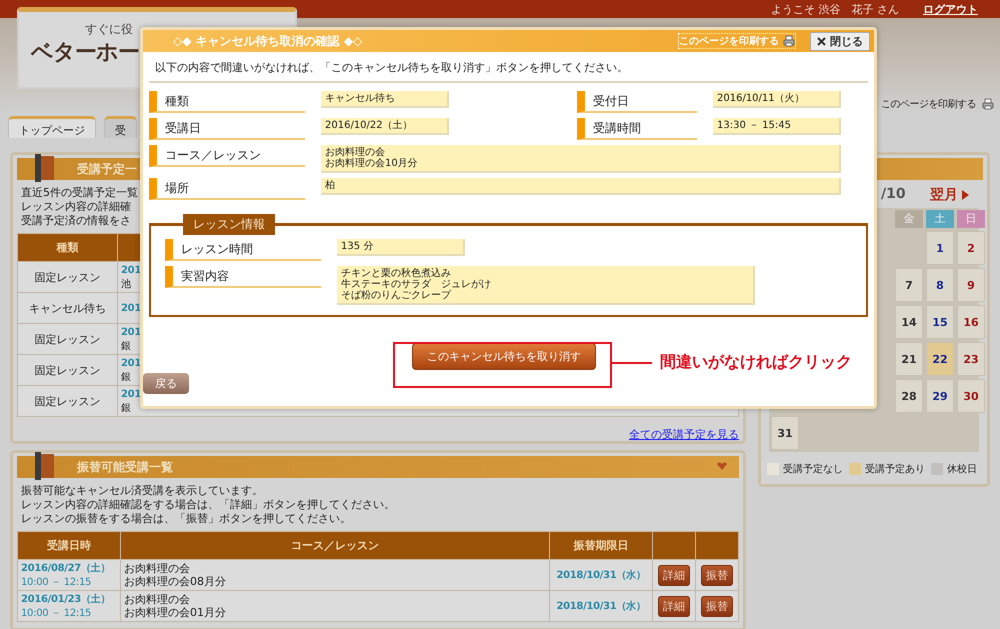 The width and height of the screenshot is (1000, 629). I want to click on field-label: 受付日, so click(637, 102).